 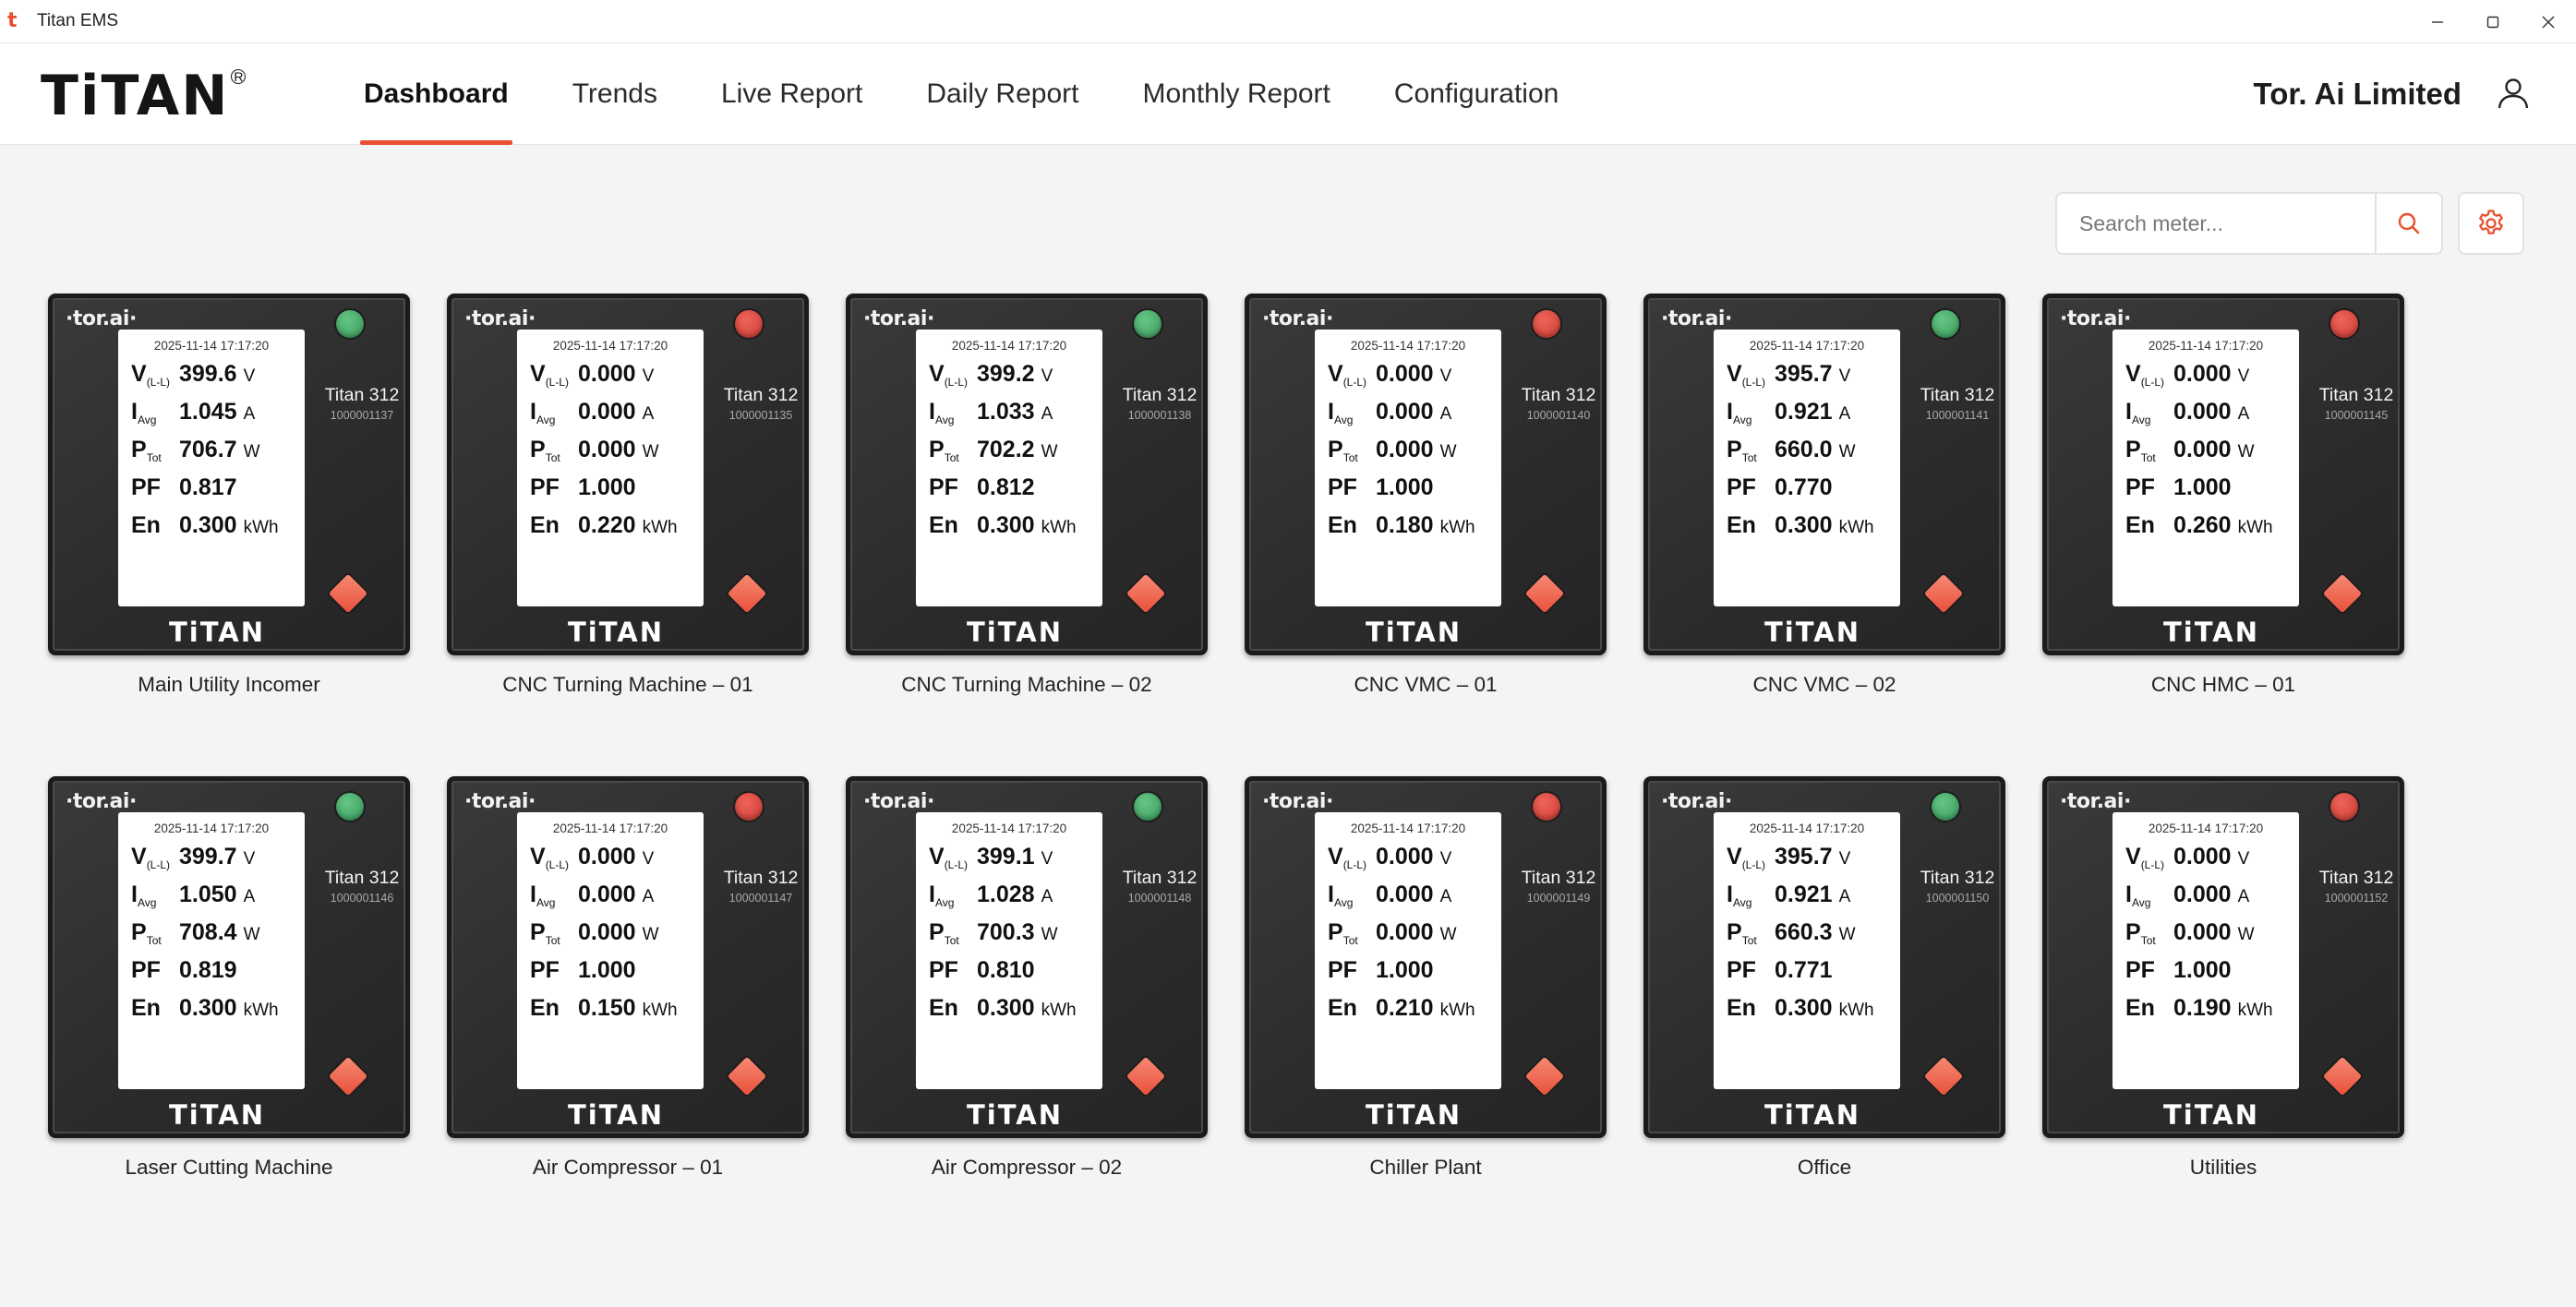 I want to click on current-value: 0.921, so click(x=1804, y=894).